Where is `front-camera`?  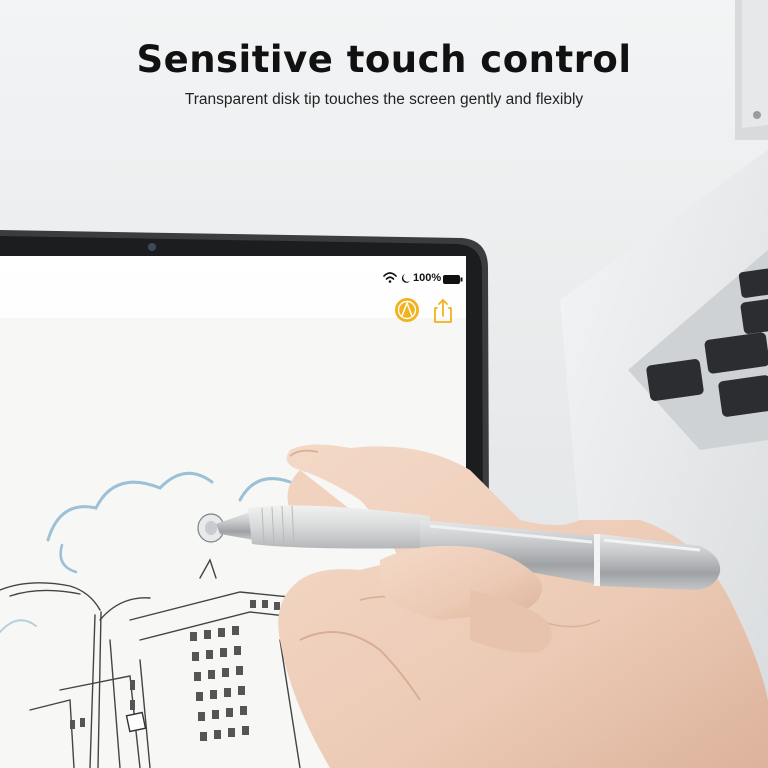
front-camera is located at coordinates (152, 247).